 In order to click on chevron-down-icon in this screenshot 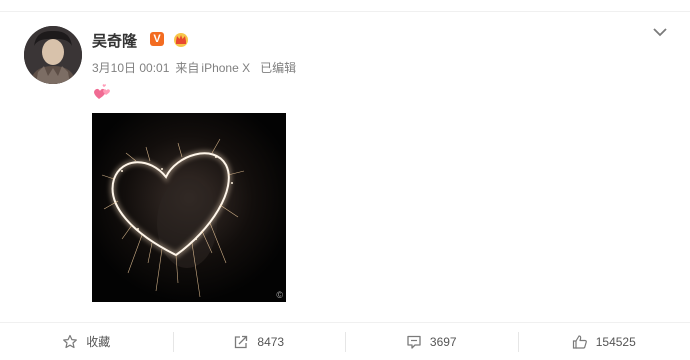, I will do `click(660, 32)`.